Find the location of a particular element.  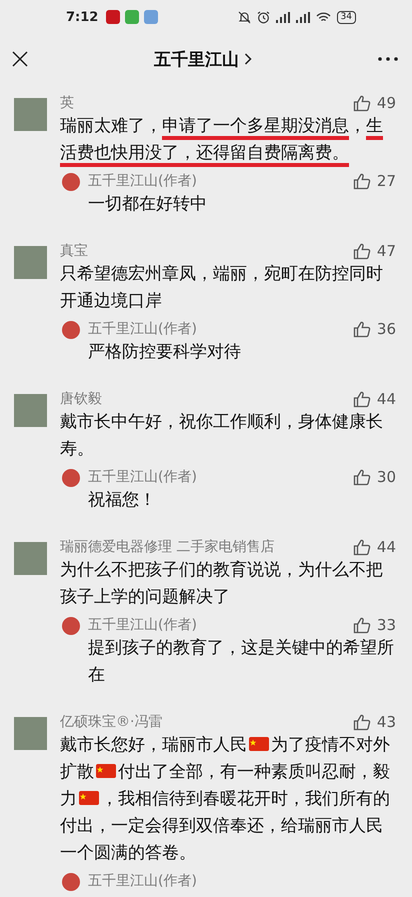

like-button: 49 is located at coordinates (374, 103).